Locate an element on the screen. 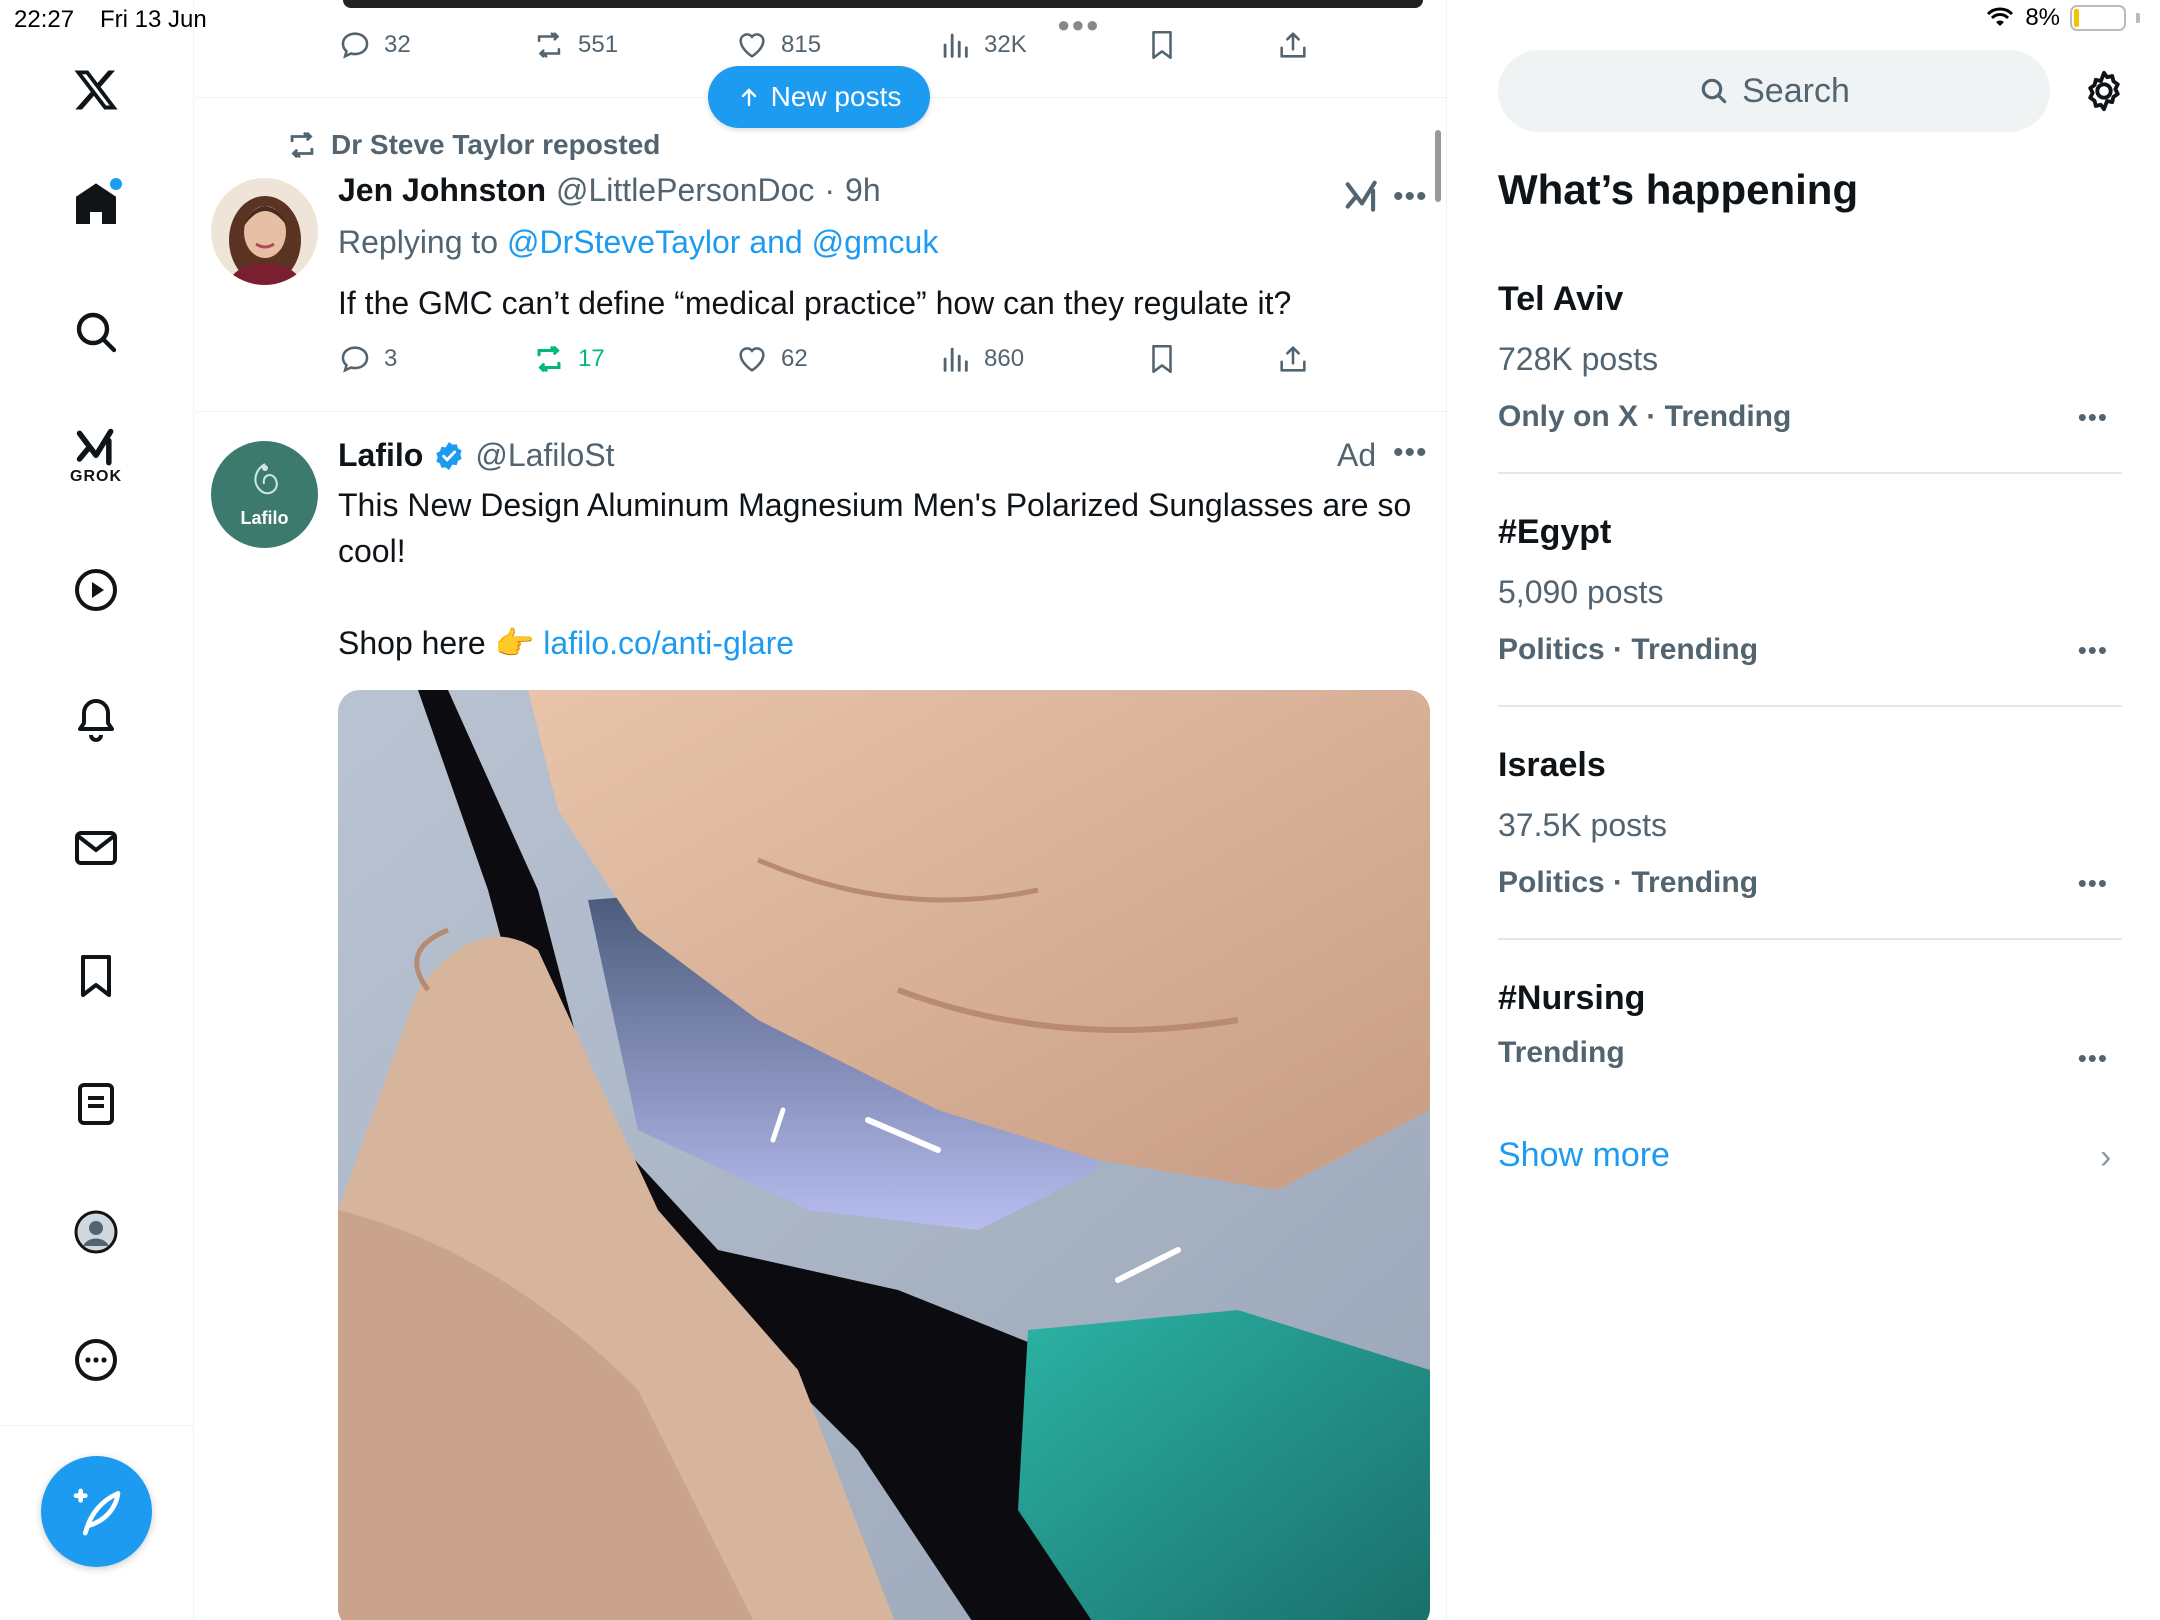 The image size is (2160, 1620). reply-button: 32 is located at coordinates (374, 45).